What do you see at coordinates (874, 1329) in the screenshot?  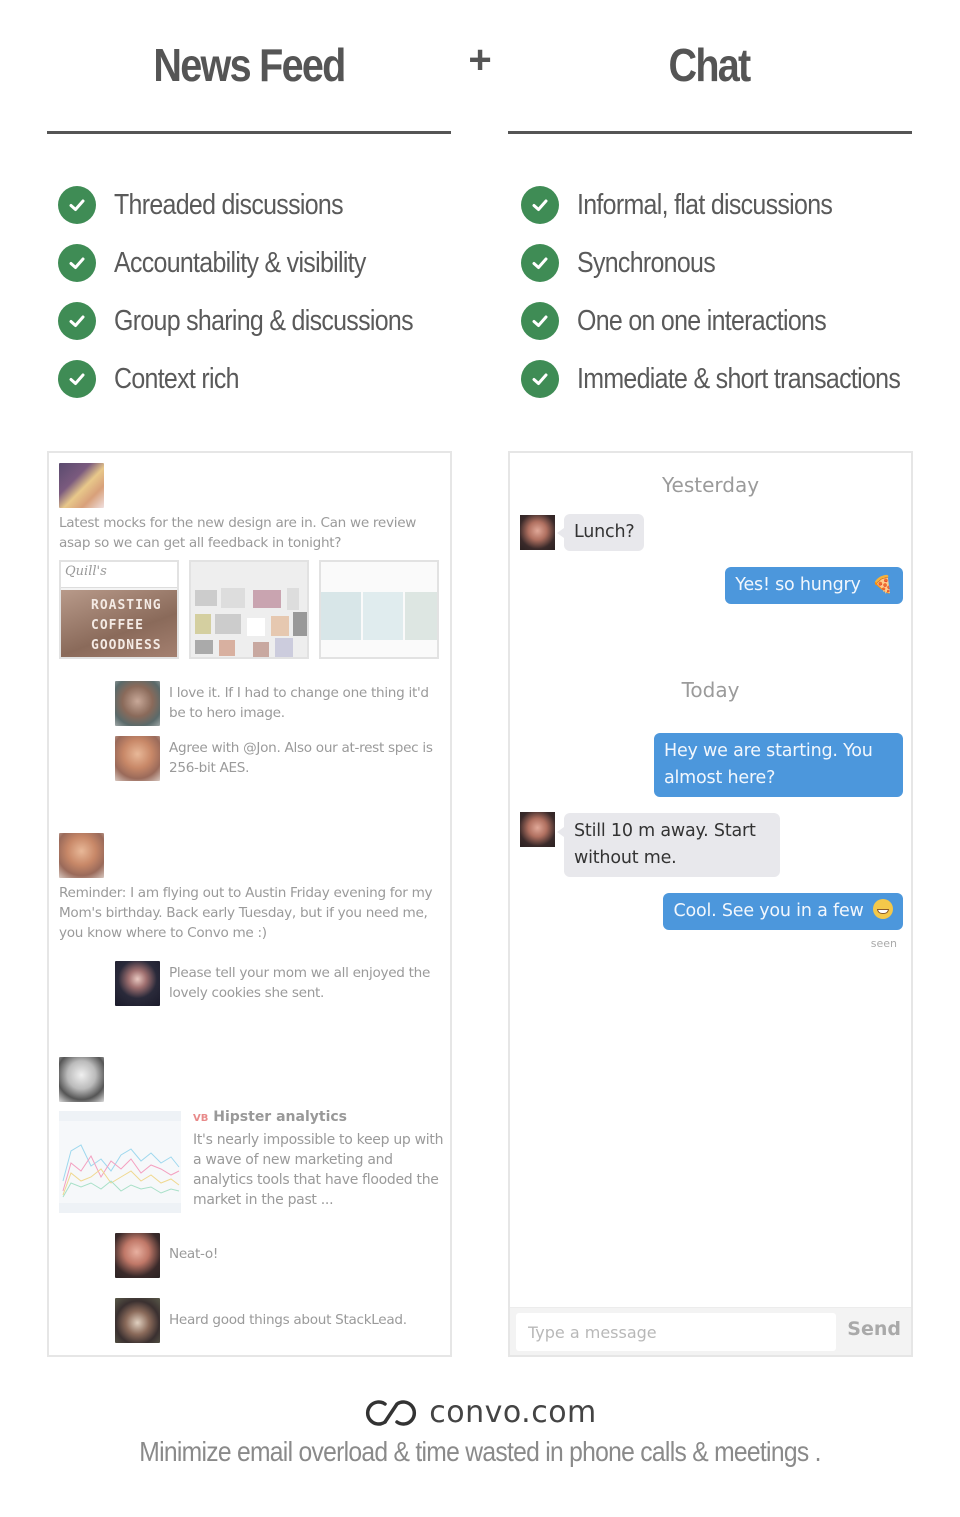 I see `send-button: Send` at bounding box center [874, 1329].